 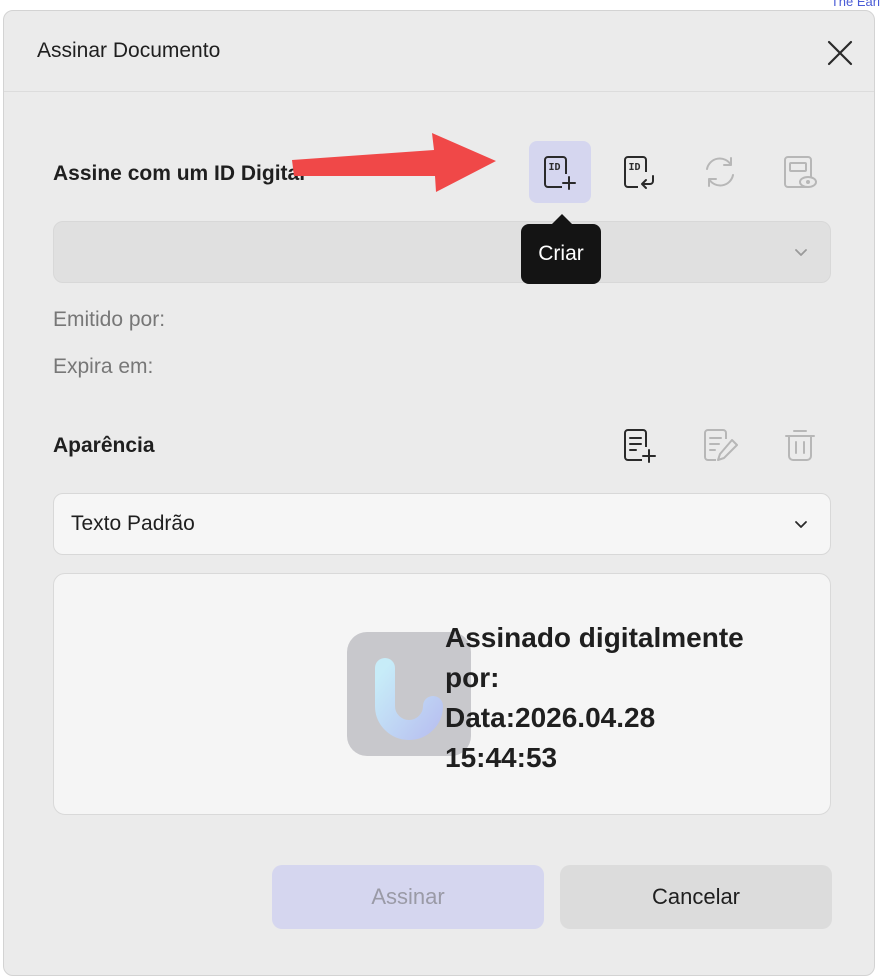 I want to click on delete-appearance-button, so click(x=800, y=445).